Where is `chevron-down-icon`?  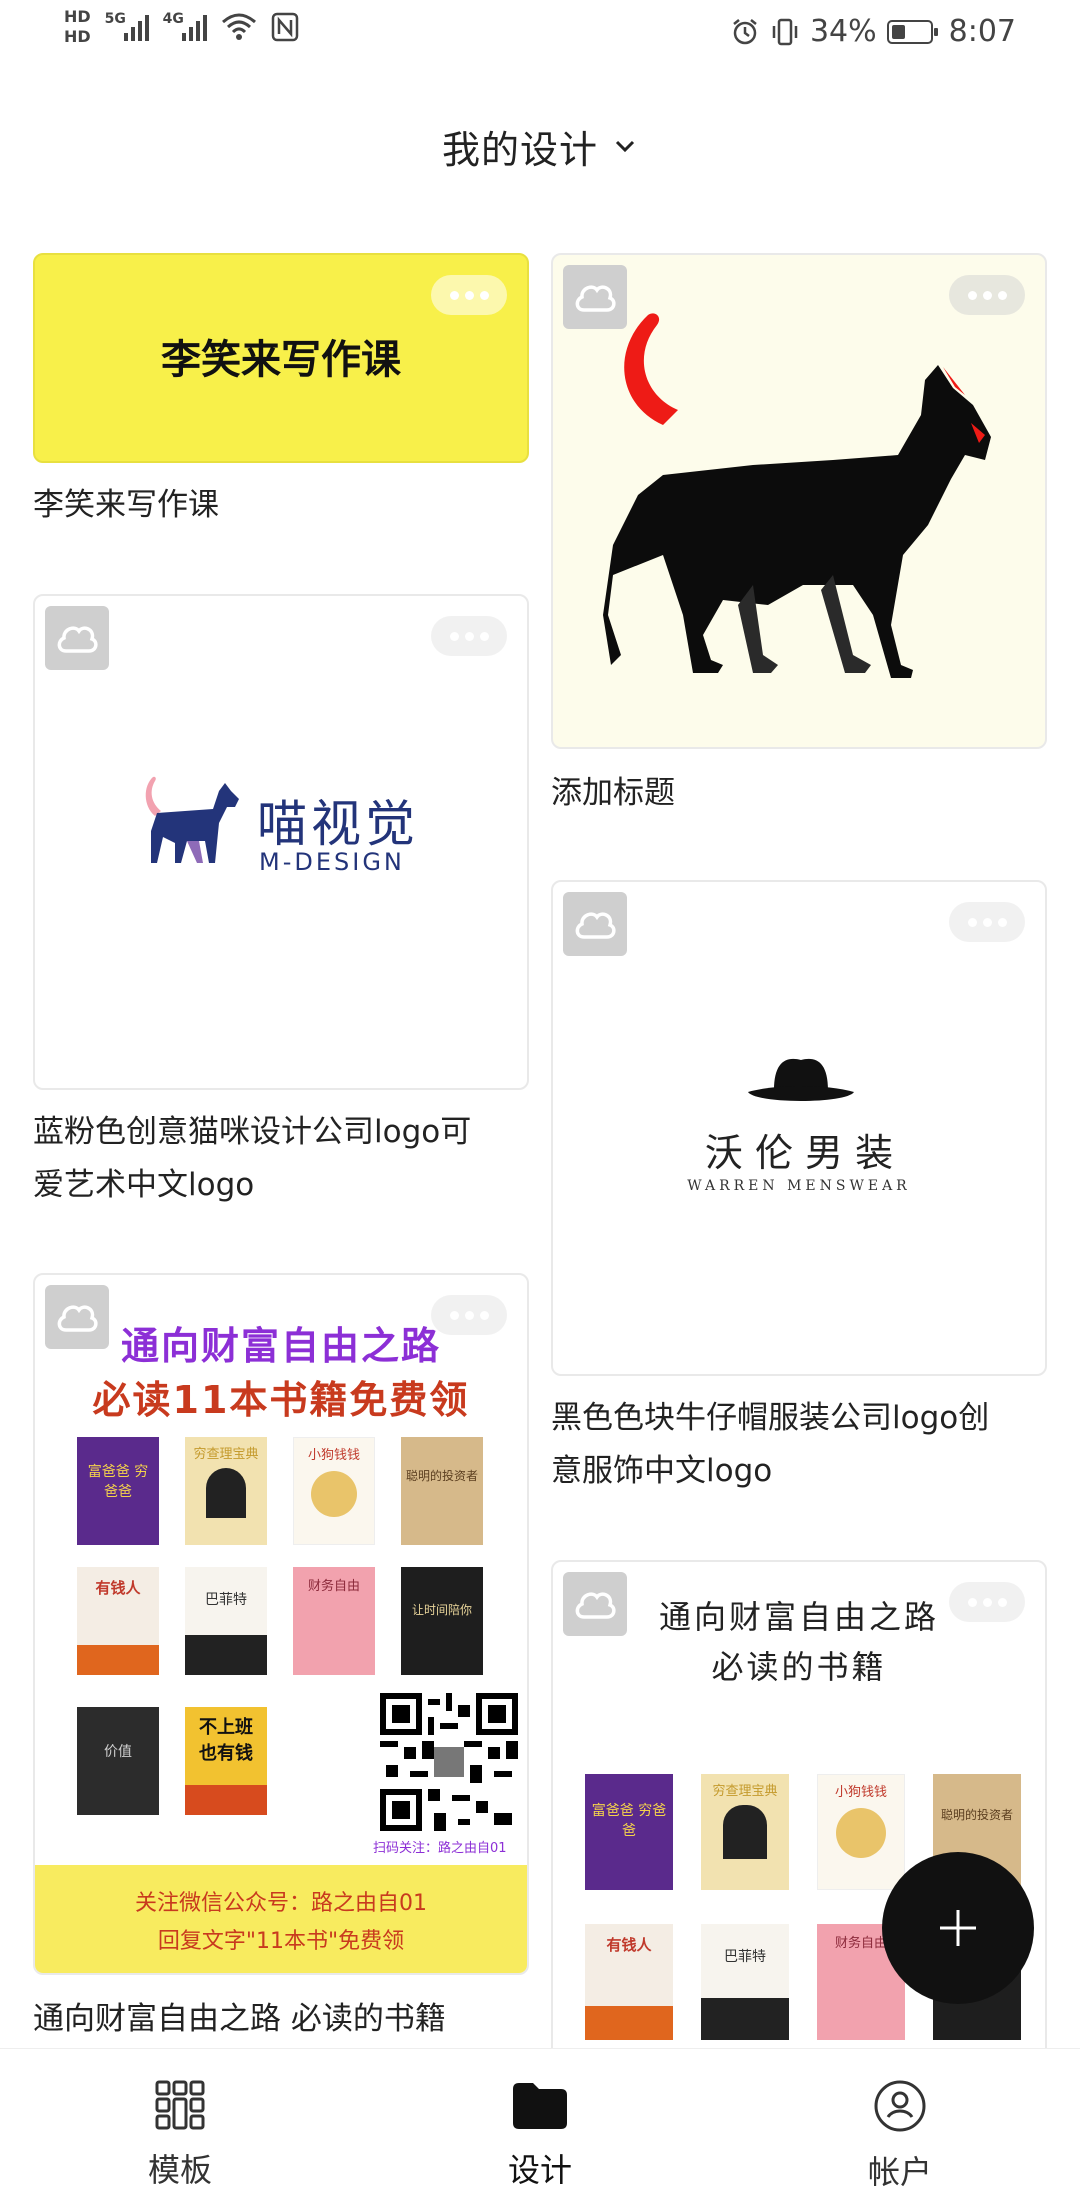
chevron-down-icon is located at coordinates (625, 146).